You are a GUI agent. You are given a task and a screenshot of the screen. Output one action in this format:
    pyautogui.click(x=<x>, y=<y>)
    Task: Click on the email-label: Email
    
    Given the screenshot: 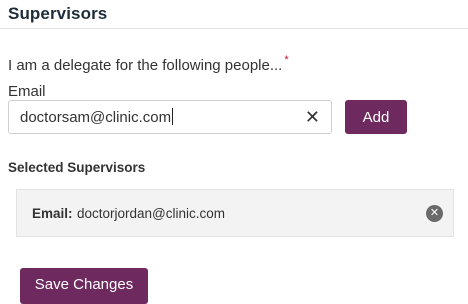 What is the action you would take?
    pyautogui.click(x=27, y=91)
    